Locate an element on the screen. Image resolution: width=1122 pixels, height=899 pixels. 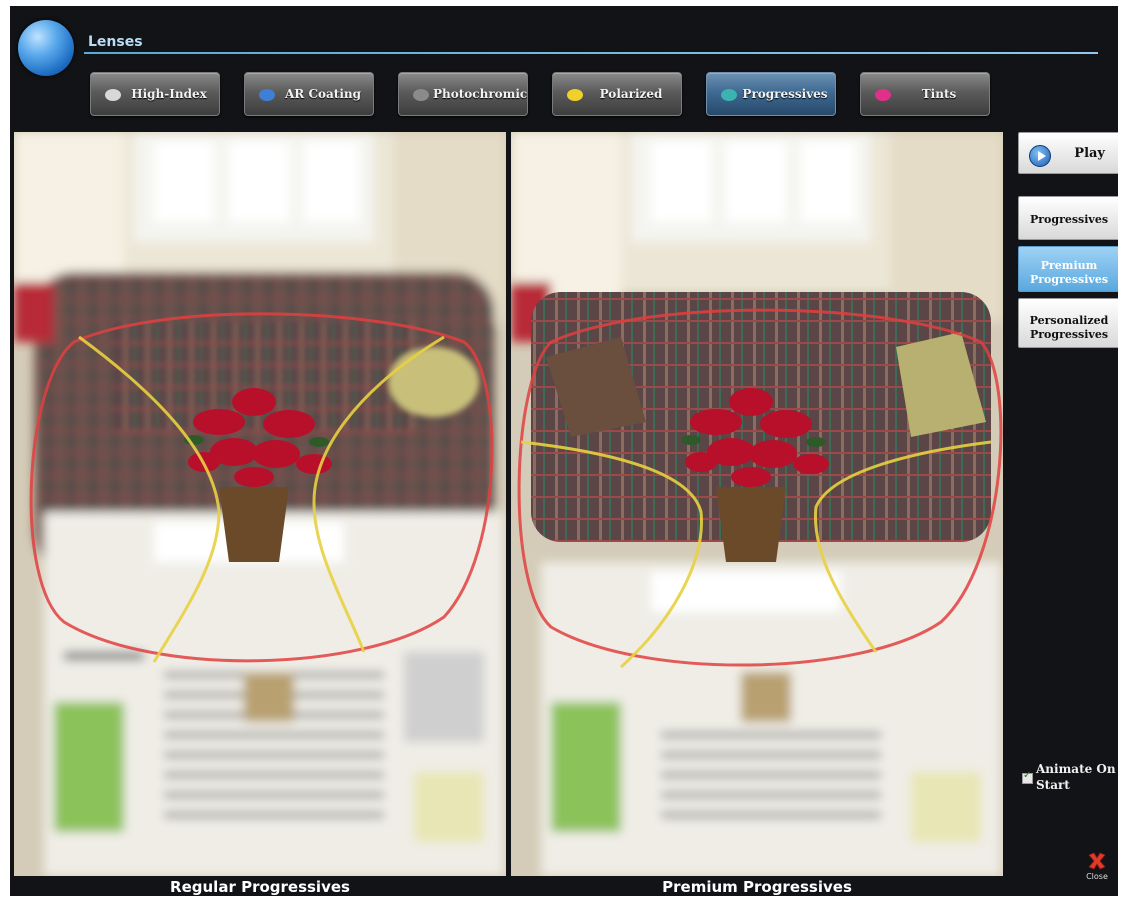
option-label: Progressives is located at coordinates (1069, 219).